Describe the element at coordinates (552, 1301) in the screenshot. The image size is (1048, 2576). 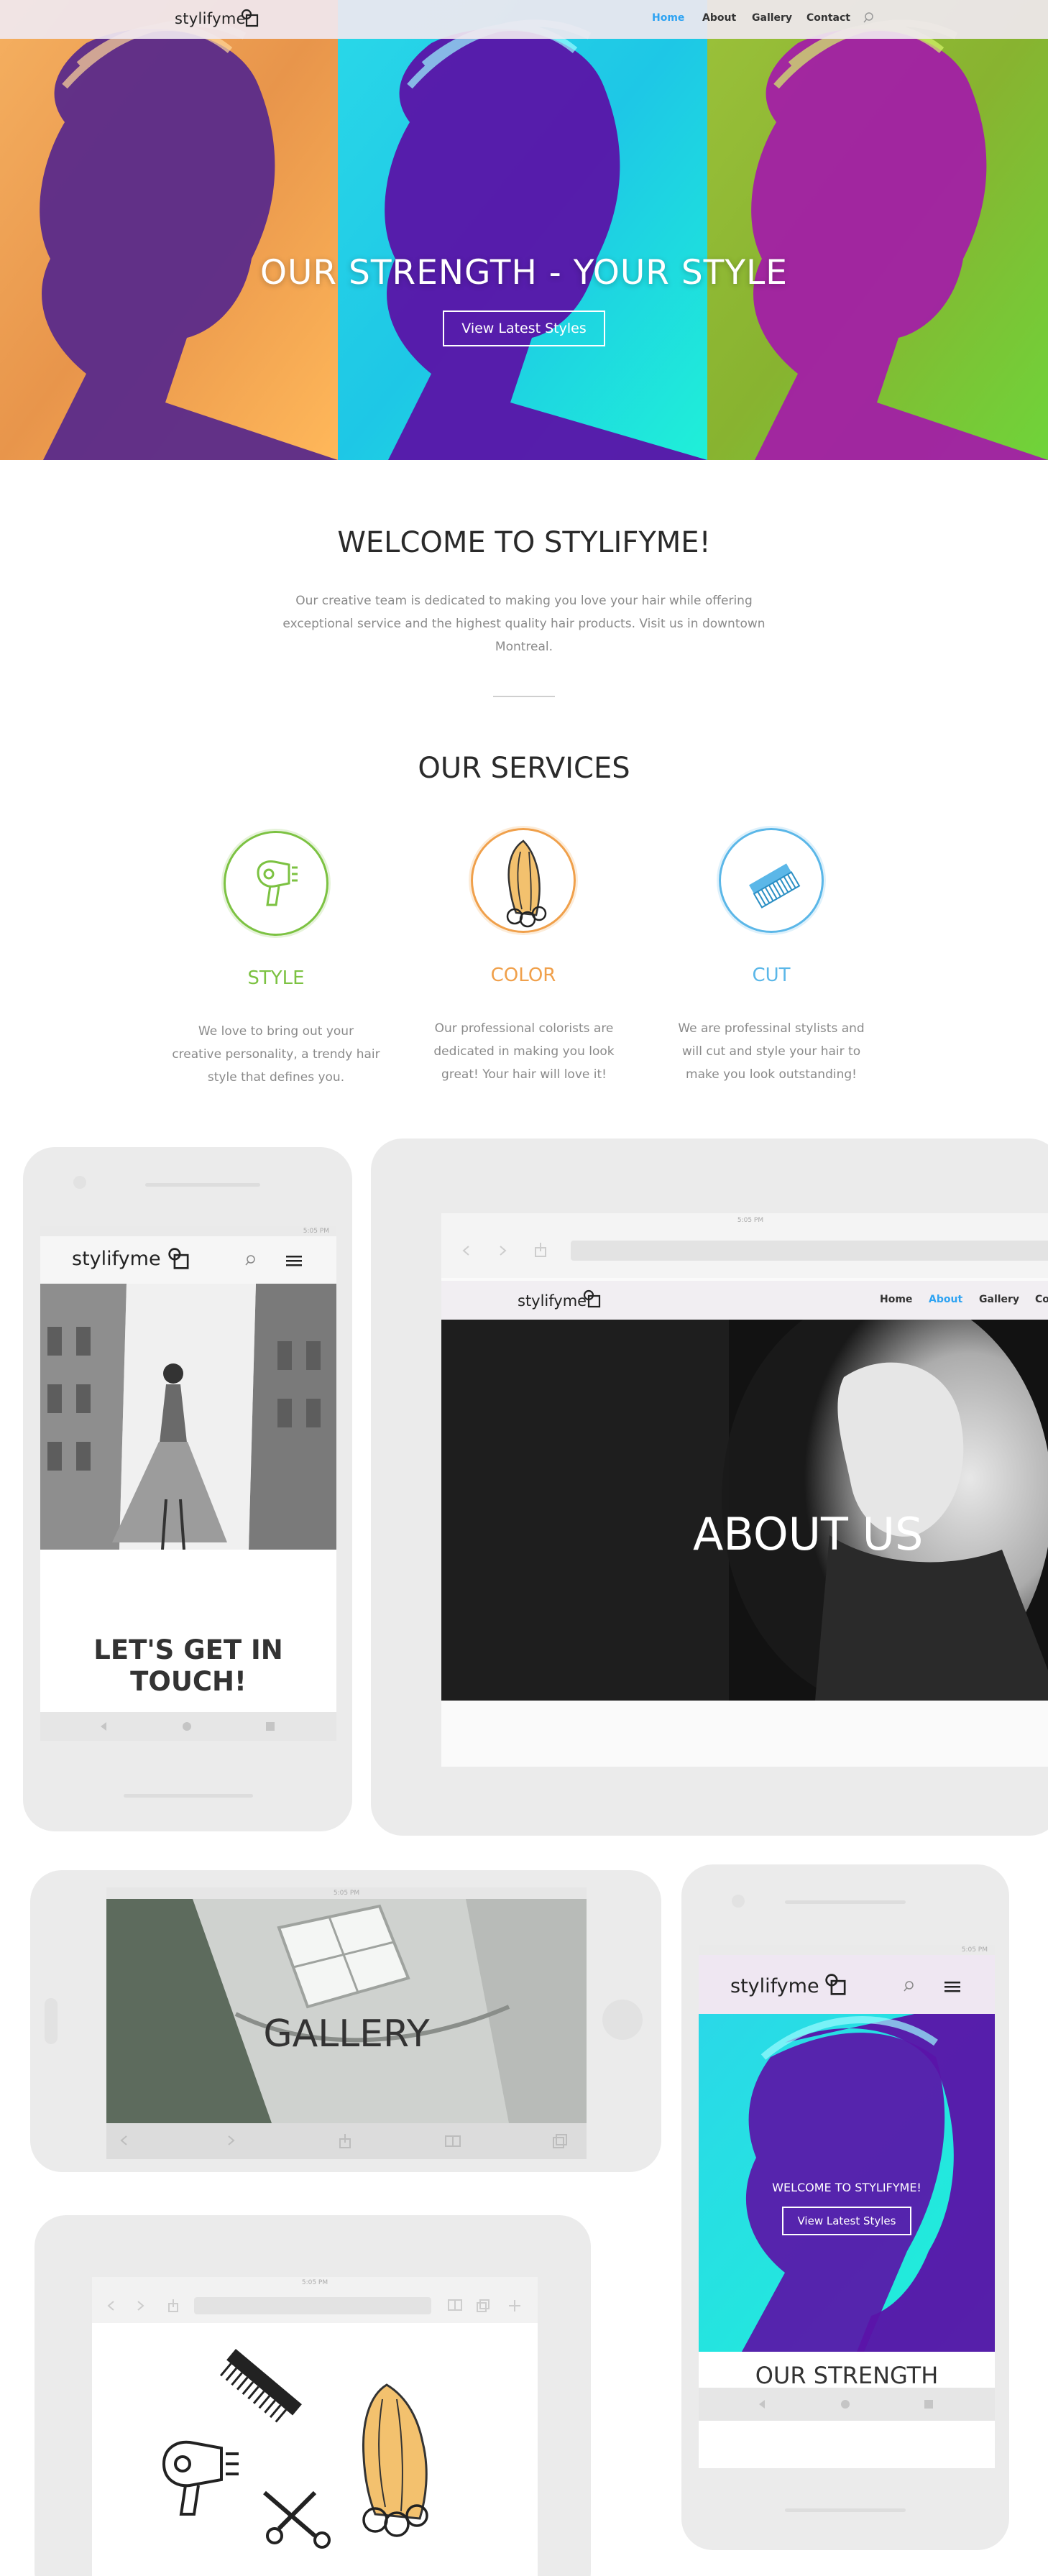
I see `tablet-logo: stylifyme` at that location.